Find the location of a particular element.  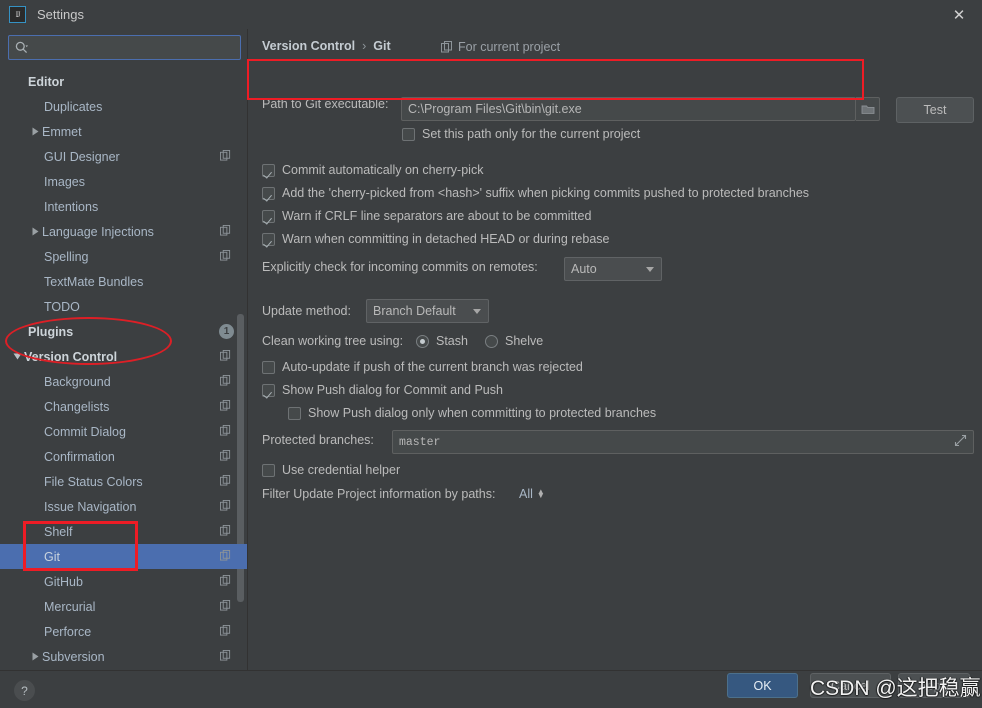

sidebar-item-label: File Status Colors is located at coordinates (93, 481).